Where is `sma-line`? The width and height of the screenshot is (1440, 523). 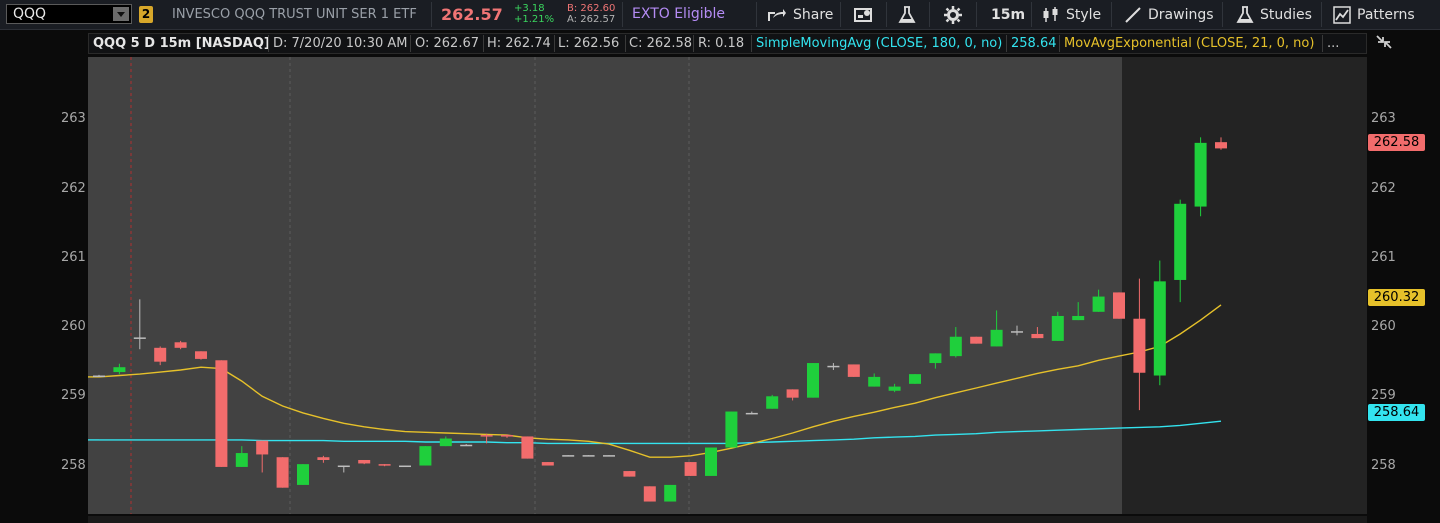
sma-line is located at coordinates (660, 432).